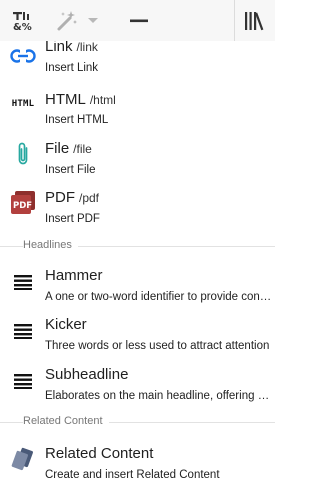 The width and height of the screenshot is (320, 489). Describe the element at coordinates (99, 453) in the screenshot. I see `menu-item-title: Related Content` at that location.